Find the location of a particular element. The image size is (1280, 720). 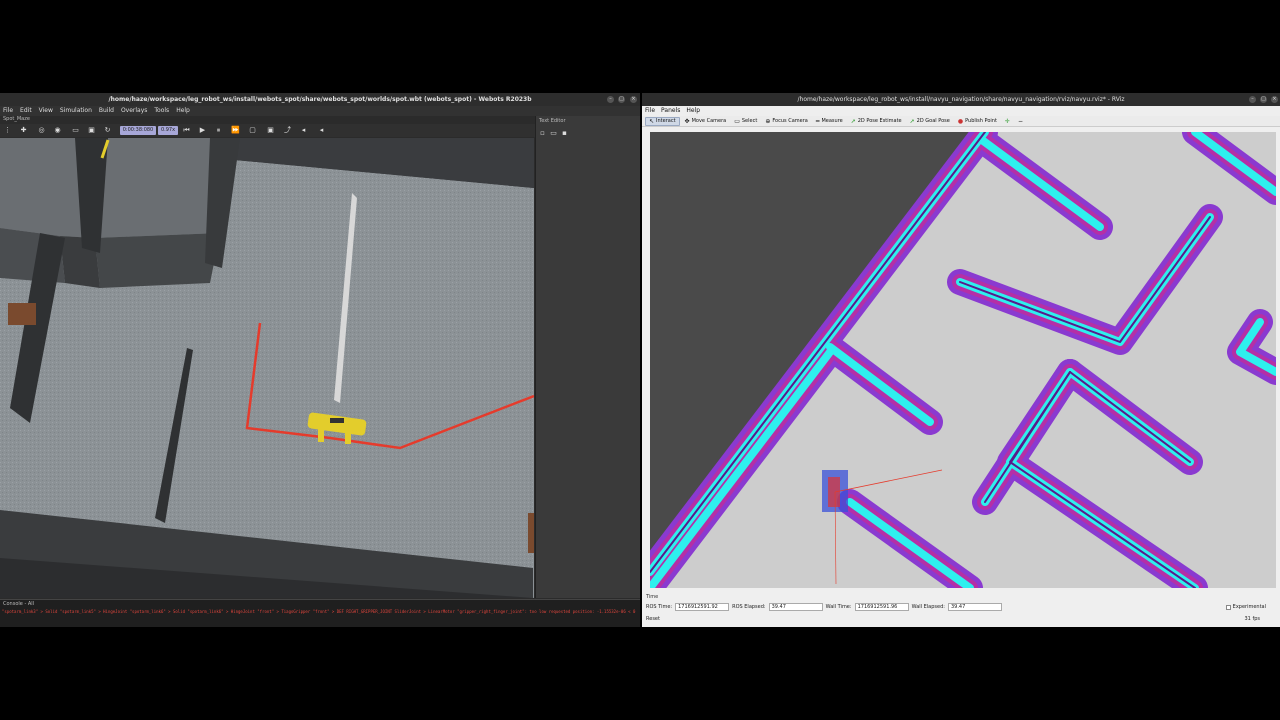

menu-view: View is located at coordinates (46, 111).